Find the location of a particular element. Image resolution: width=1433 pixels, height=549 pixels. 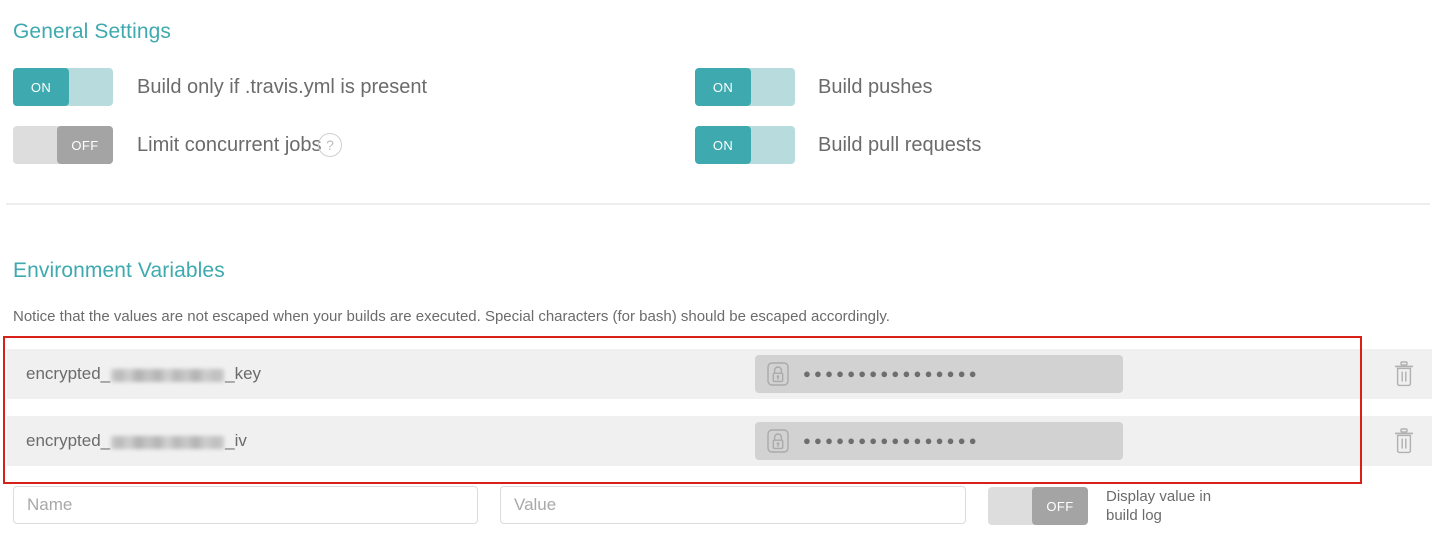

env-var-name: encrypted_ _iv is located at coordinates (136, 441).